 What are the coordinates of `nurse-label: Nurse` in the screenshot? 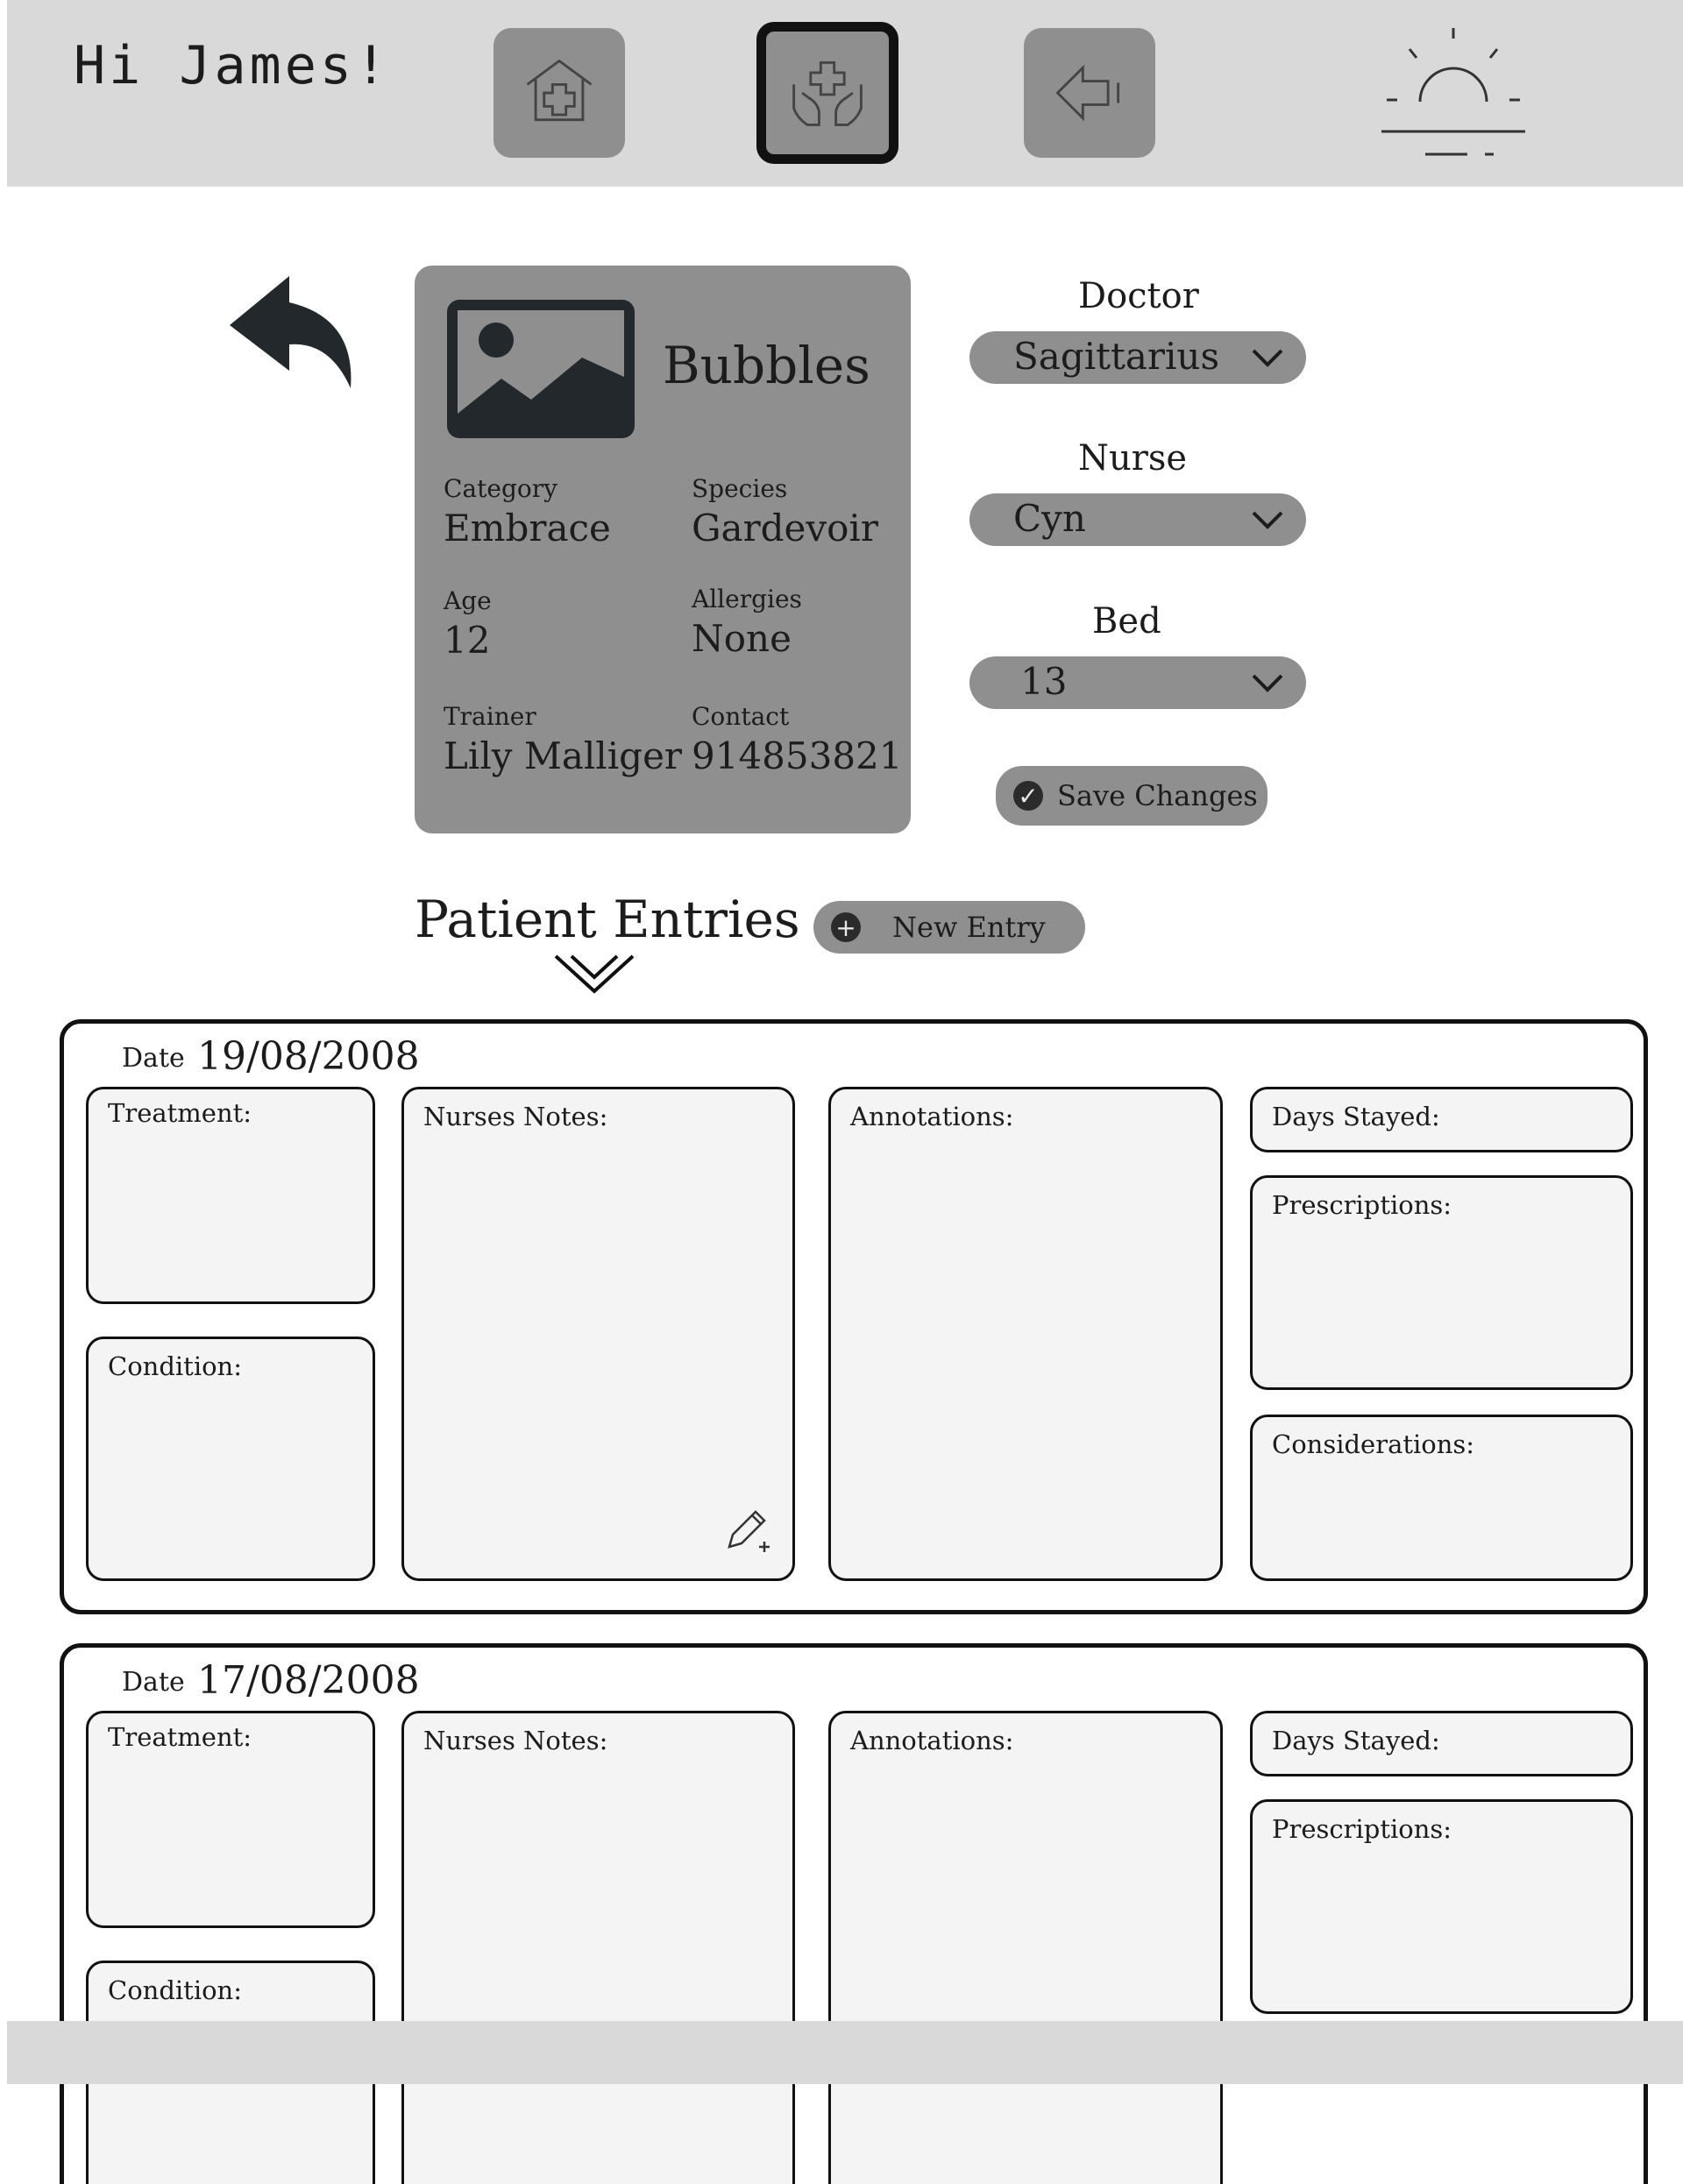 It's located at (1133, 458).